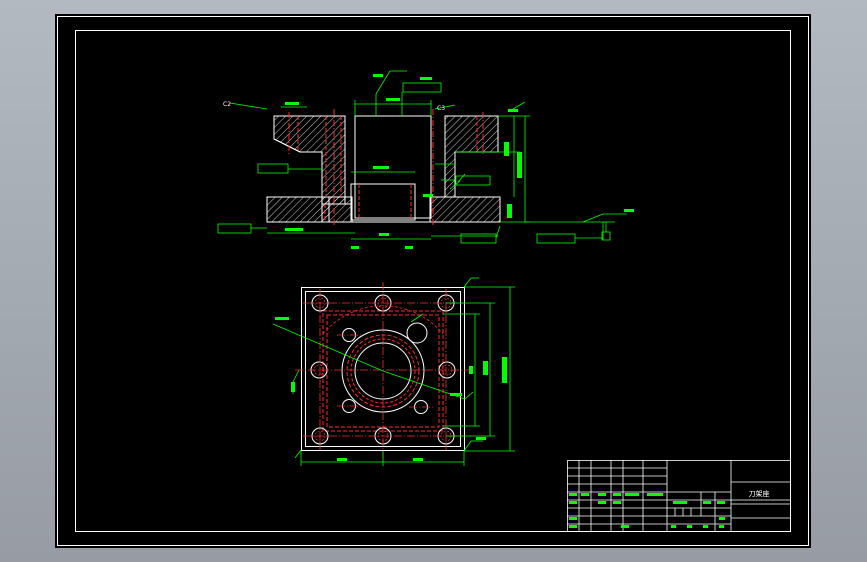  What do you see at coordinates (759, 493) in the screenshot?
I see `drawing-name: 刀架座` at bounding box center [759, 493].